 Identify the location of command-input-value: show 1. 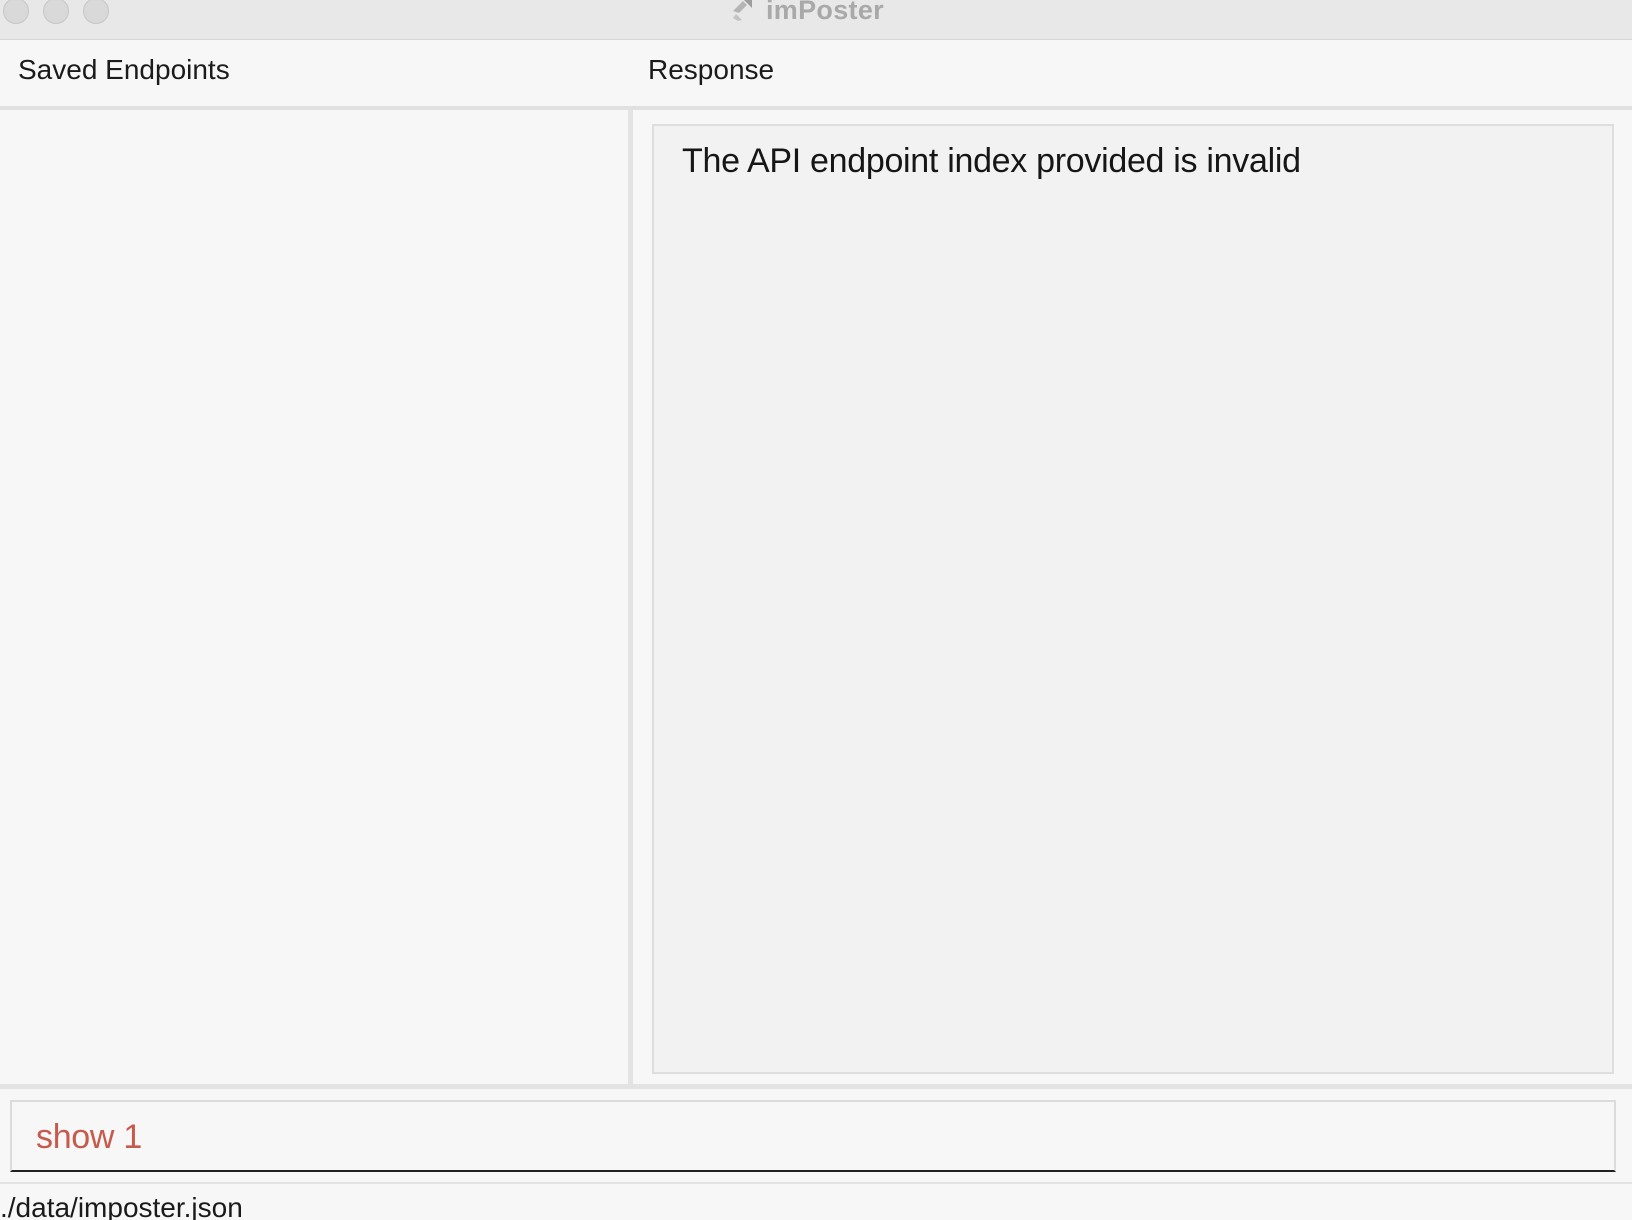
(89, 1137).